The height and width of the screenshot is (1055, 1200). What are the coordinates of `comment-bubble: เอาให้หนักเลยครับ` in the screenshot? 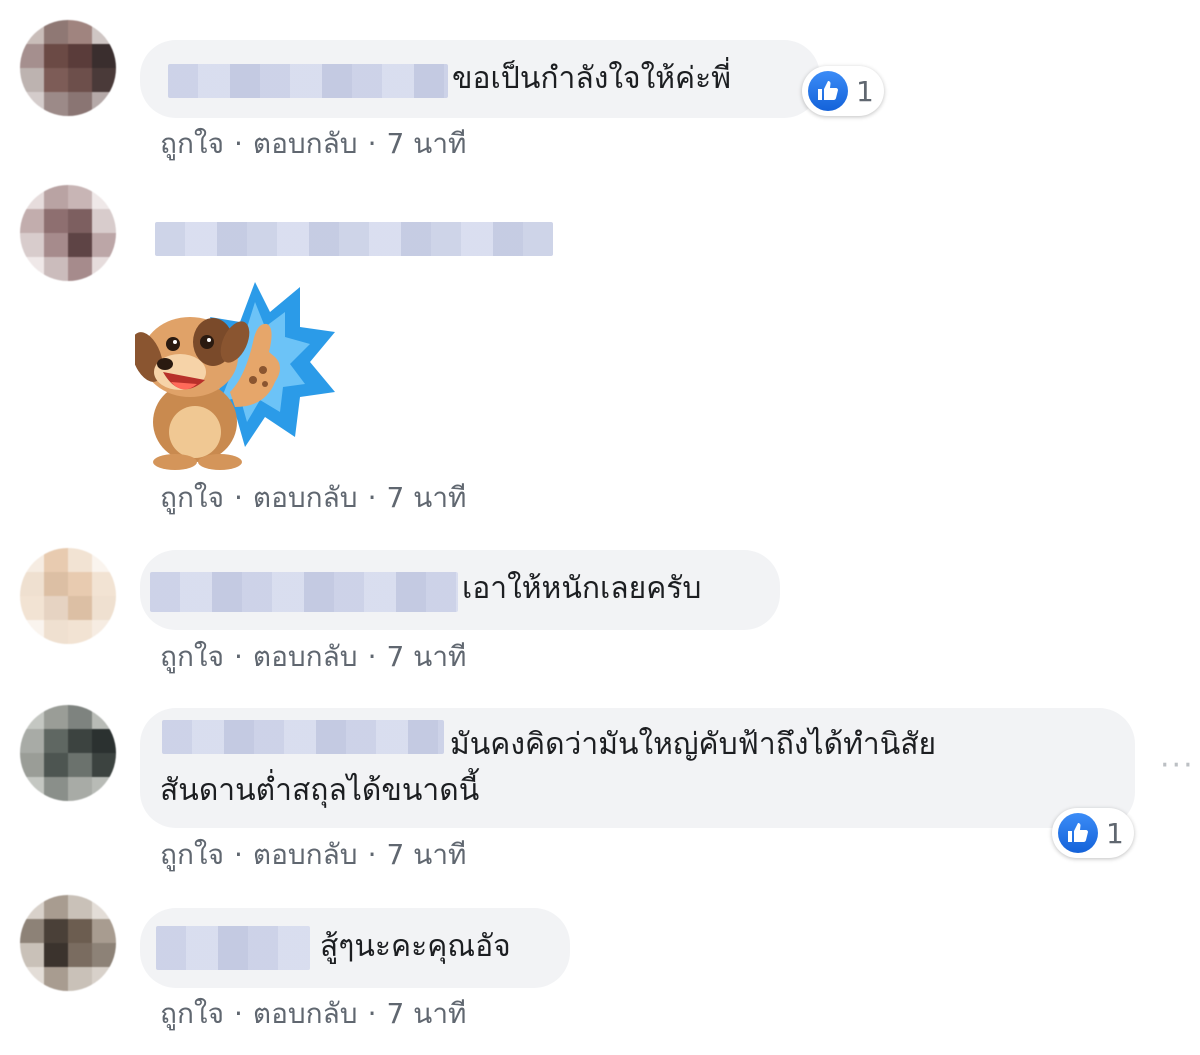 It's located at (460, 590).